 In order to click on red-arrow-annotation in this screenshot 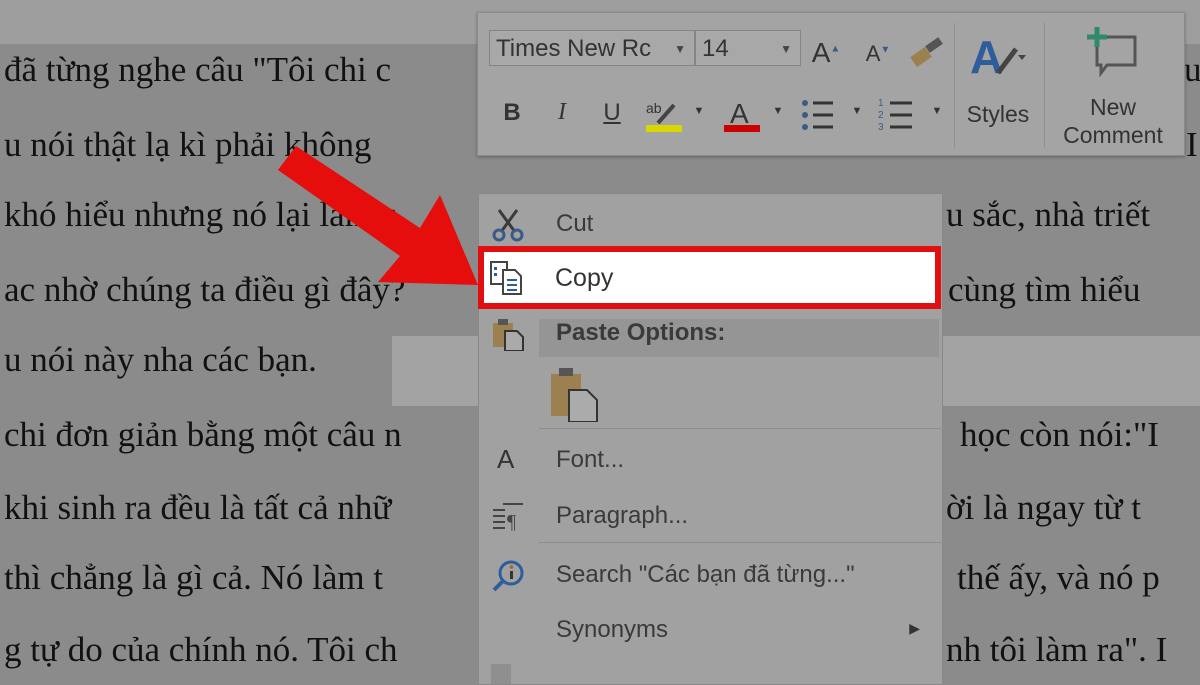, I will do `click(378, 215)`.